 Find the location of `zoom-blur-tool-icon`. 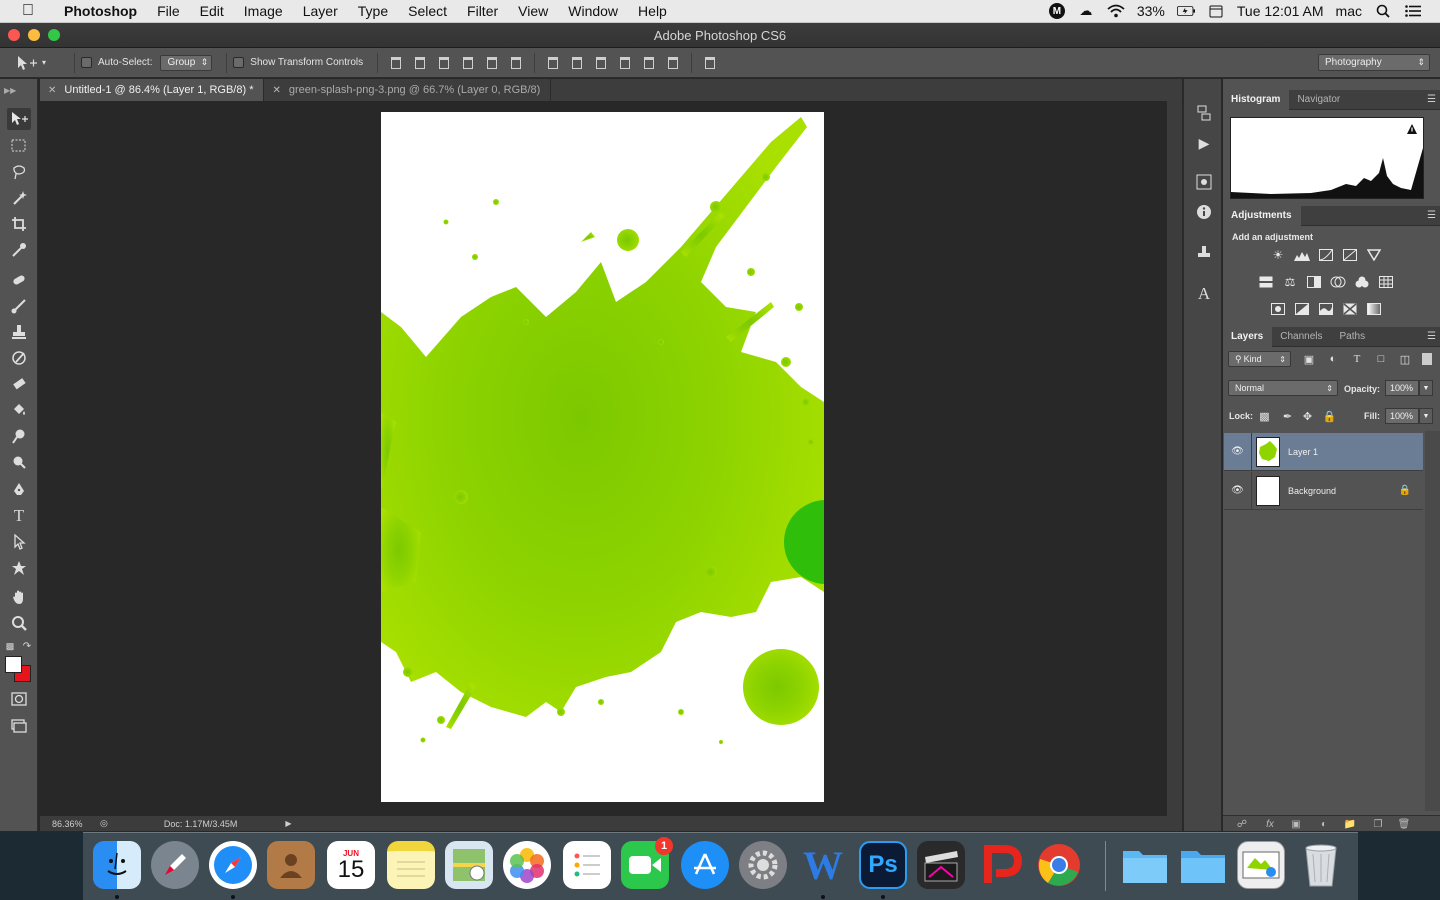

zoom-blur-tool-icon is located at coordinates (19, 462).